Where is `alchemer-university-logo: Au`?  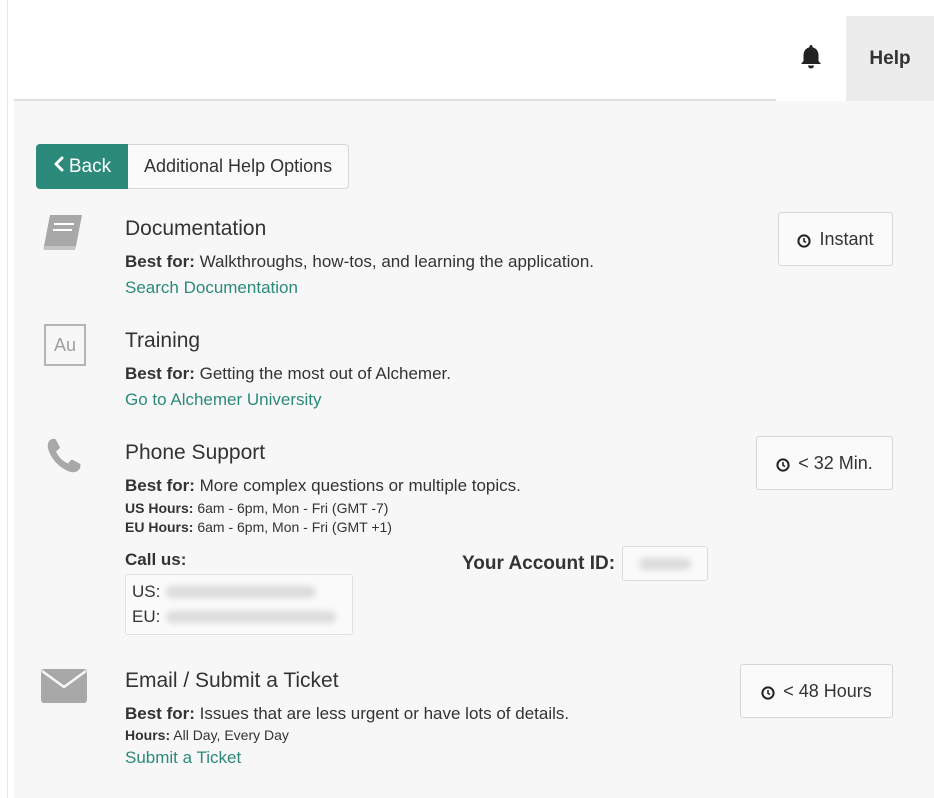
alchemer-university-logo: Au is located at coordinates (65, 345).